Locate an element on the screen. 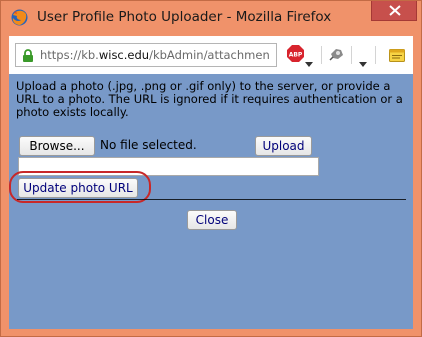 The height and width of the screenshot is (337, 422). lock-icon is located at coordinates (28, 57).